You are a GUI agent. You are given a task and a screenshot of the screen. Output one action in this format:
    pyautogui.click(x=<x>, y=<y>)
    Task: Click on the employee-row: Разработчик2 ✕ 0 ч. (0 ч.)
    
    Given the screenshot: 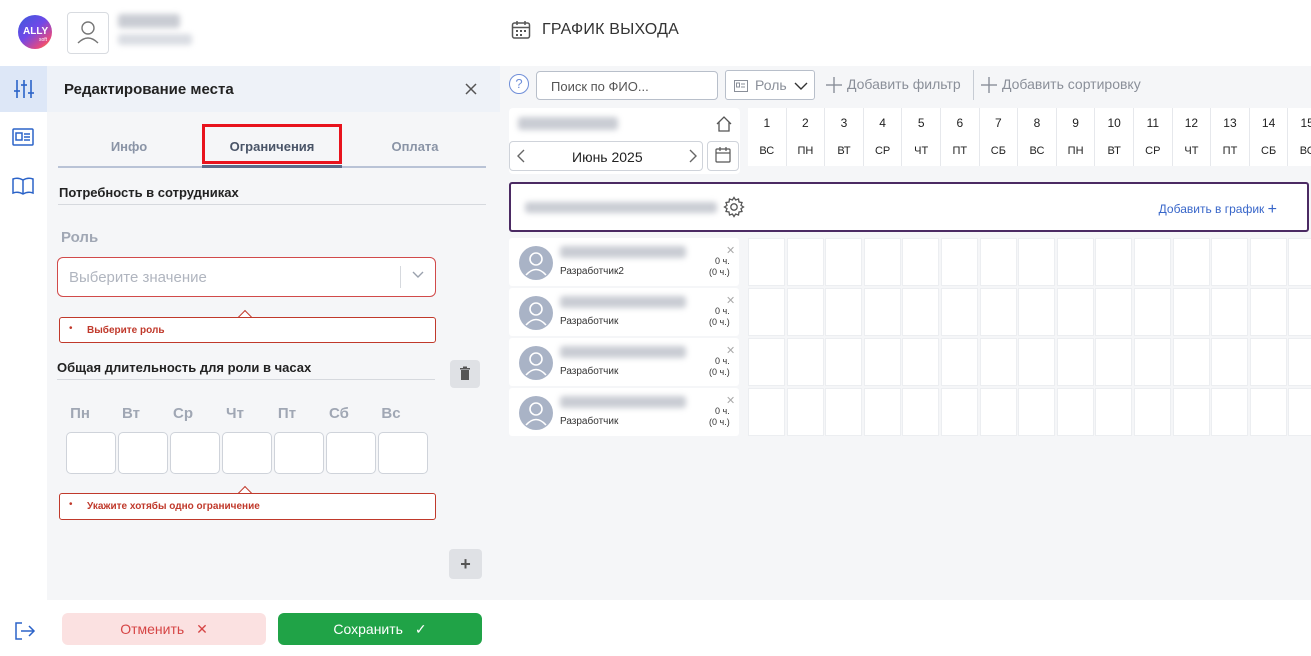 What is the action you would take?
    pyautogui.click(x=624, y=262)
    